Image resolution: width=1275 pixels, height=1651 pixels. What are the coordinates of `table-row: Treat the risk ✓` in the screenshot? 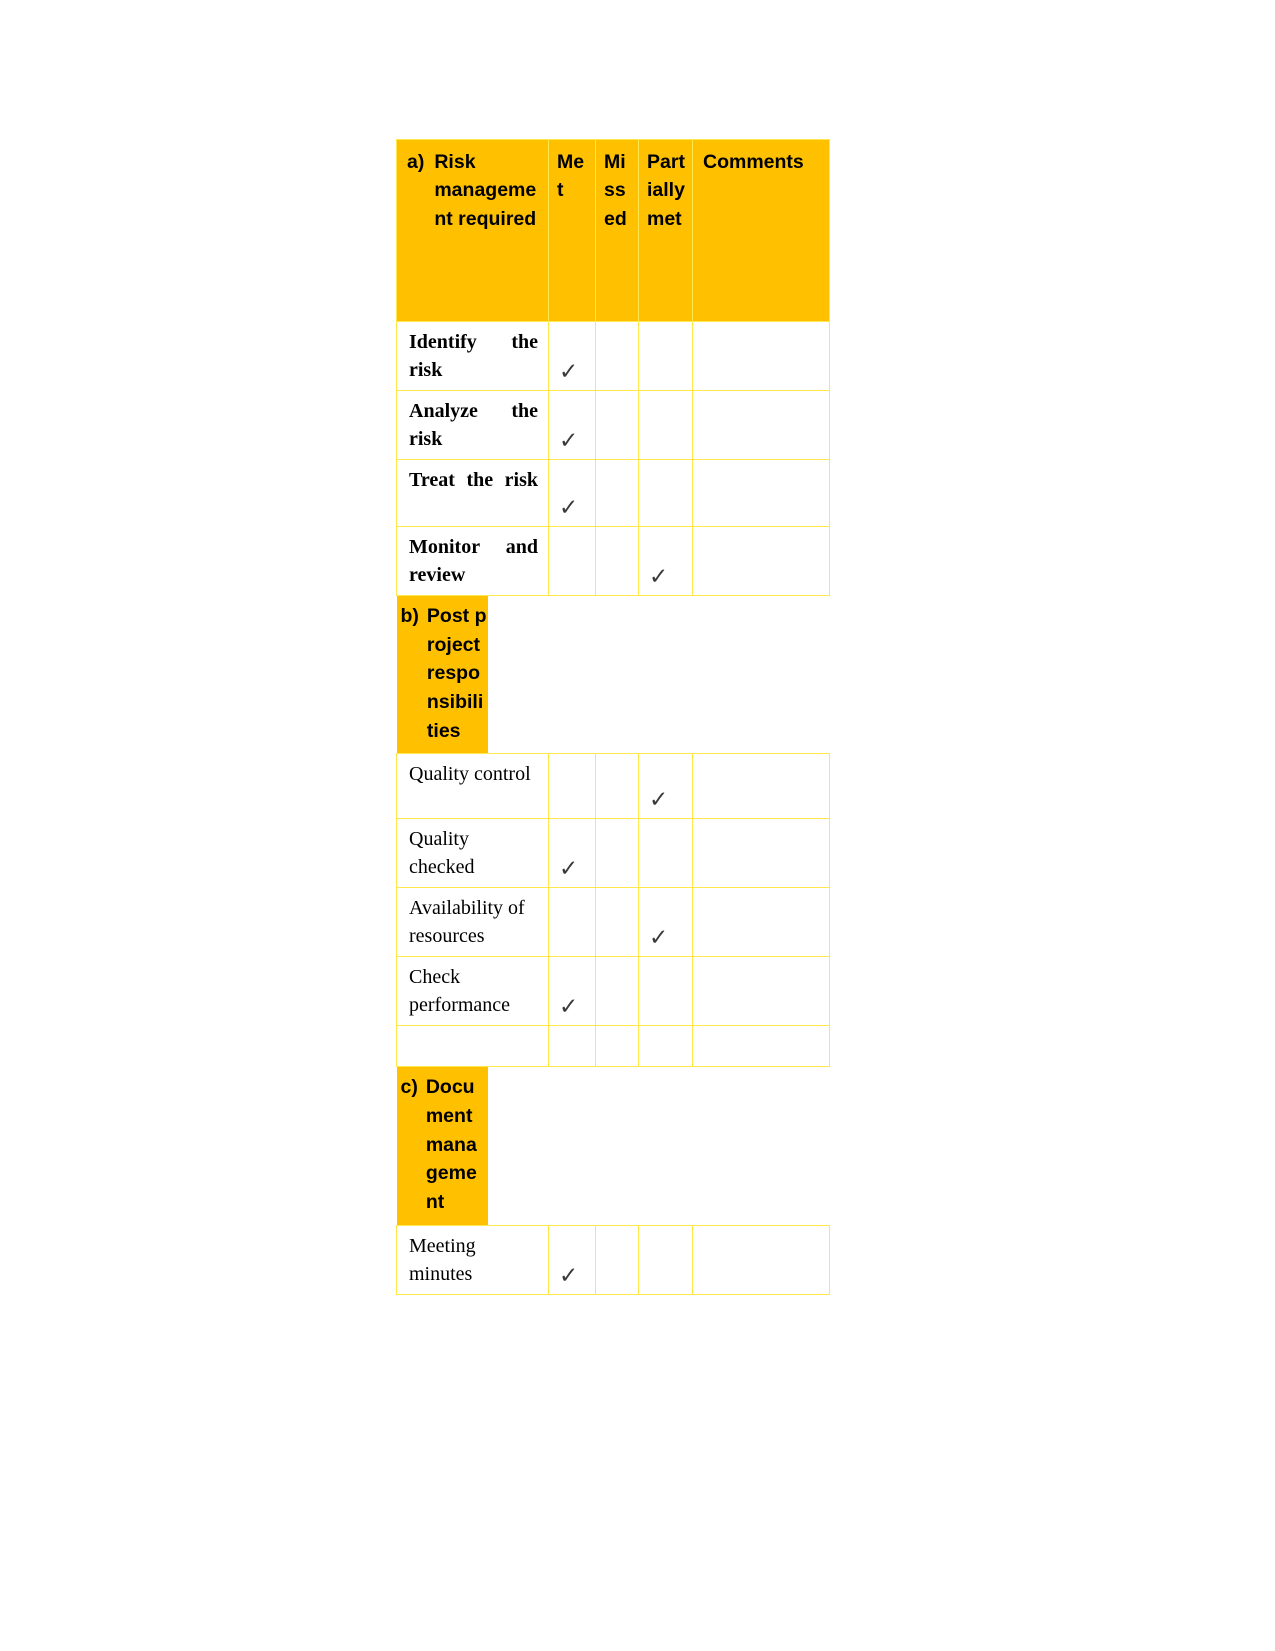 It's located at (613, 493).